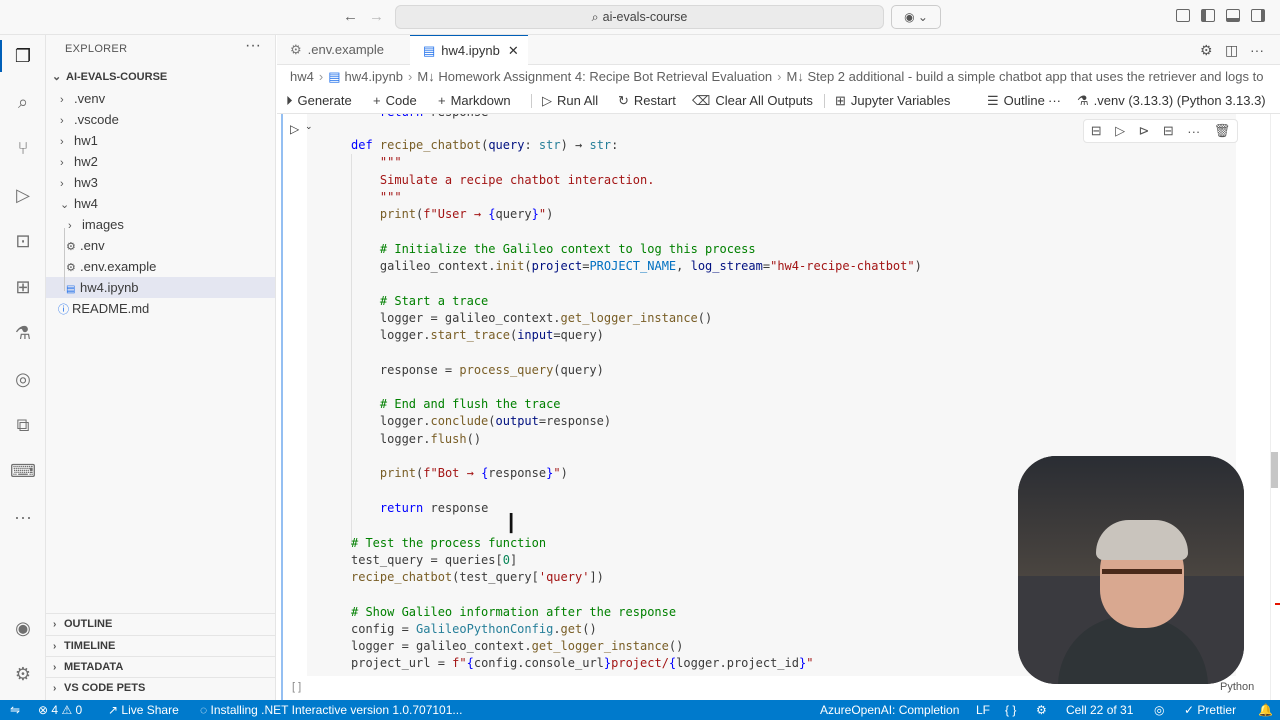 The height and width of the screenshot is (720, 1280). What do you see at coordinates (1010, 710) in the screenshot?
I see `language-braces-indicator: { }` at bounding box center [1010, 710].